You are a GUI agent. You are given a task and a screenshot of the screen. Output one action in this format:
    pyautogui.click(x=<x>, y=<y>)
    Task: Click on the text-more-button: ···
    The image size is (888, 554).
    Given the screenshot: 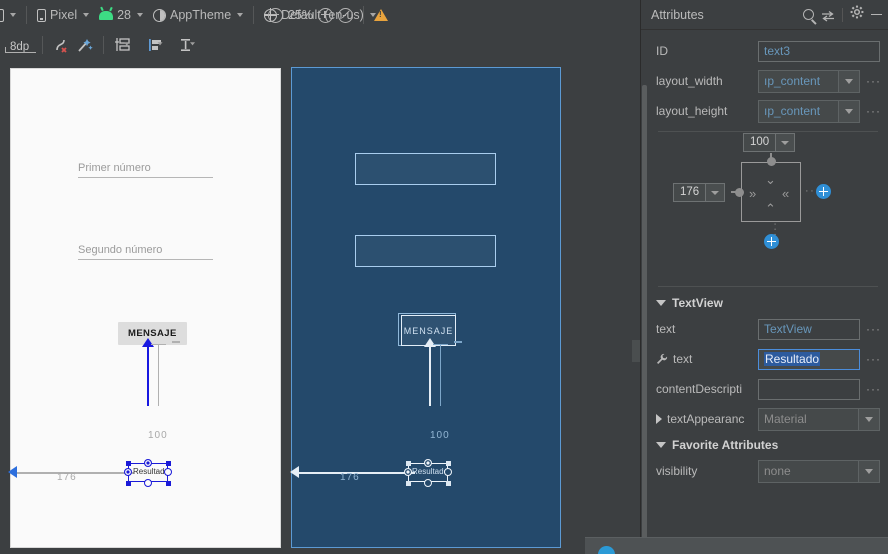 What is the action you would take?
    pyautogui.click(x=873, y=329)
    